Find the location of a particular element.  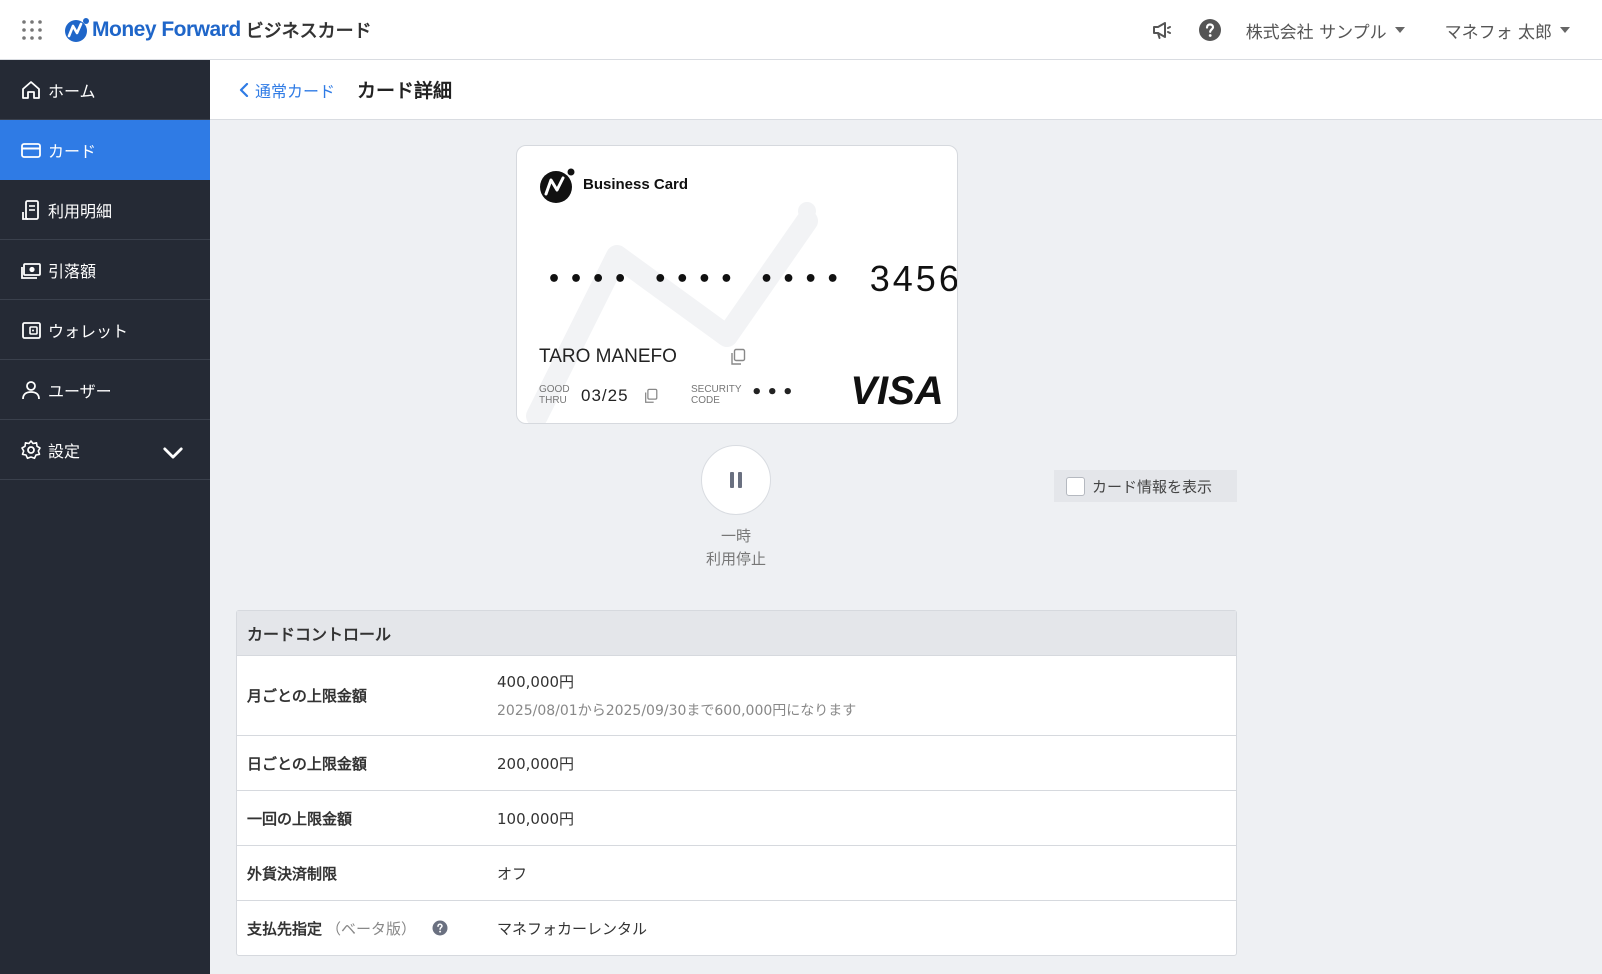

chevron-down-icon is located at coordinates (173, 453).